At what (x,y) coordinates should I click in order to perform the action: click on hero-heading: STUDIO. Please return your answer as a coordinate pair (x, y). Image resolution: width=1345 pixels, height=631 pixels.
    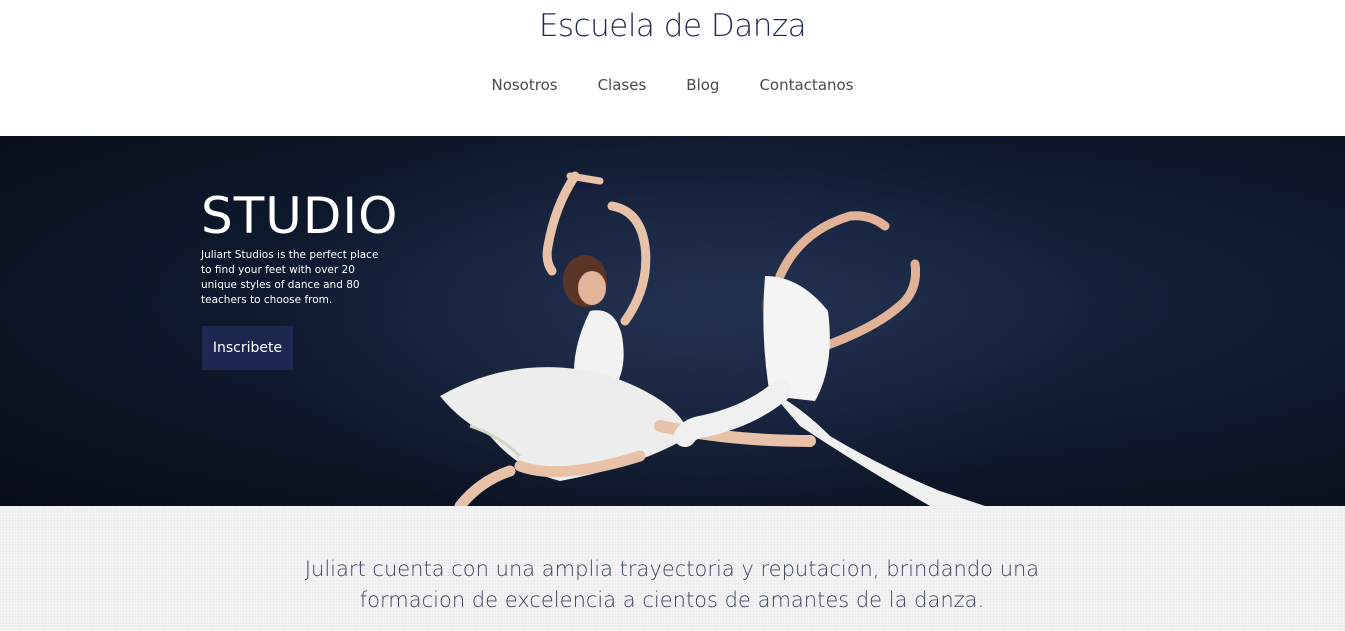
    Looking at the image, I should click on (300, 216).